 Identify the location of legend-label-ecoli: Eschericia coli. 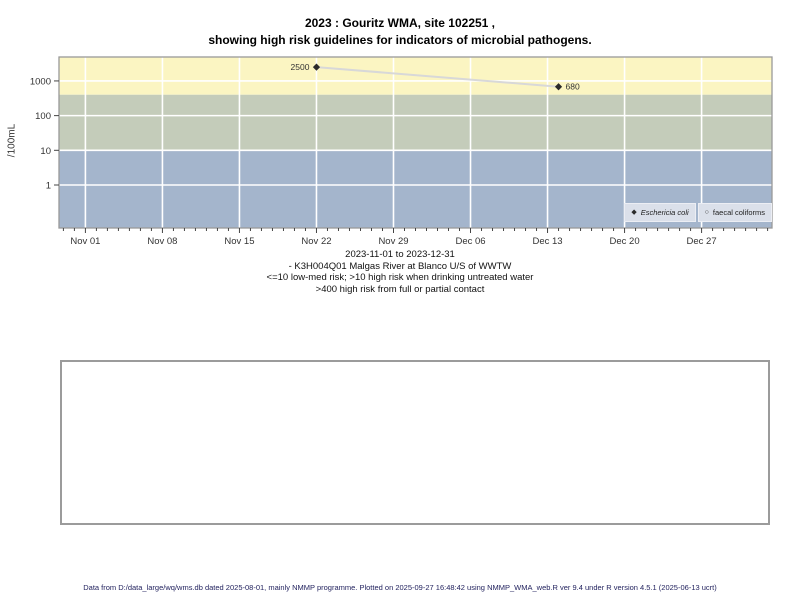
(664, 212).